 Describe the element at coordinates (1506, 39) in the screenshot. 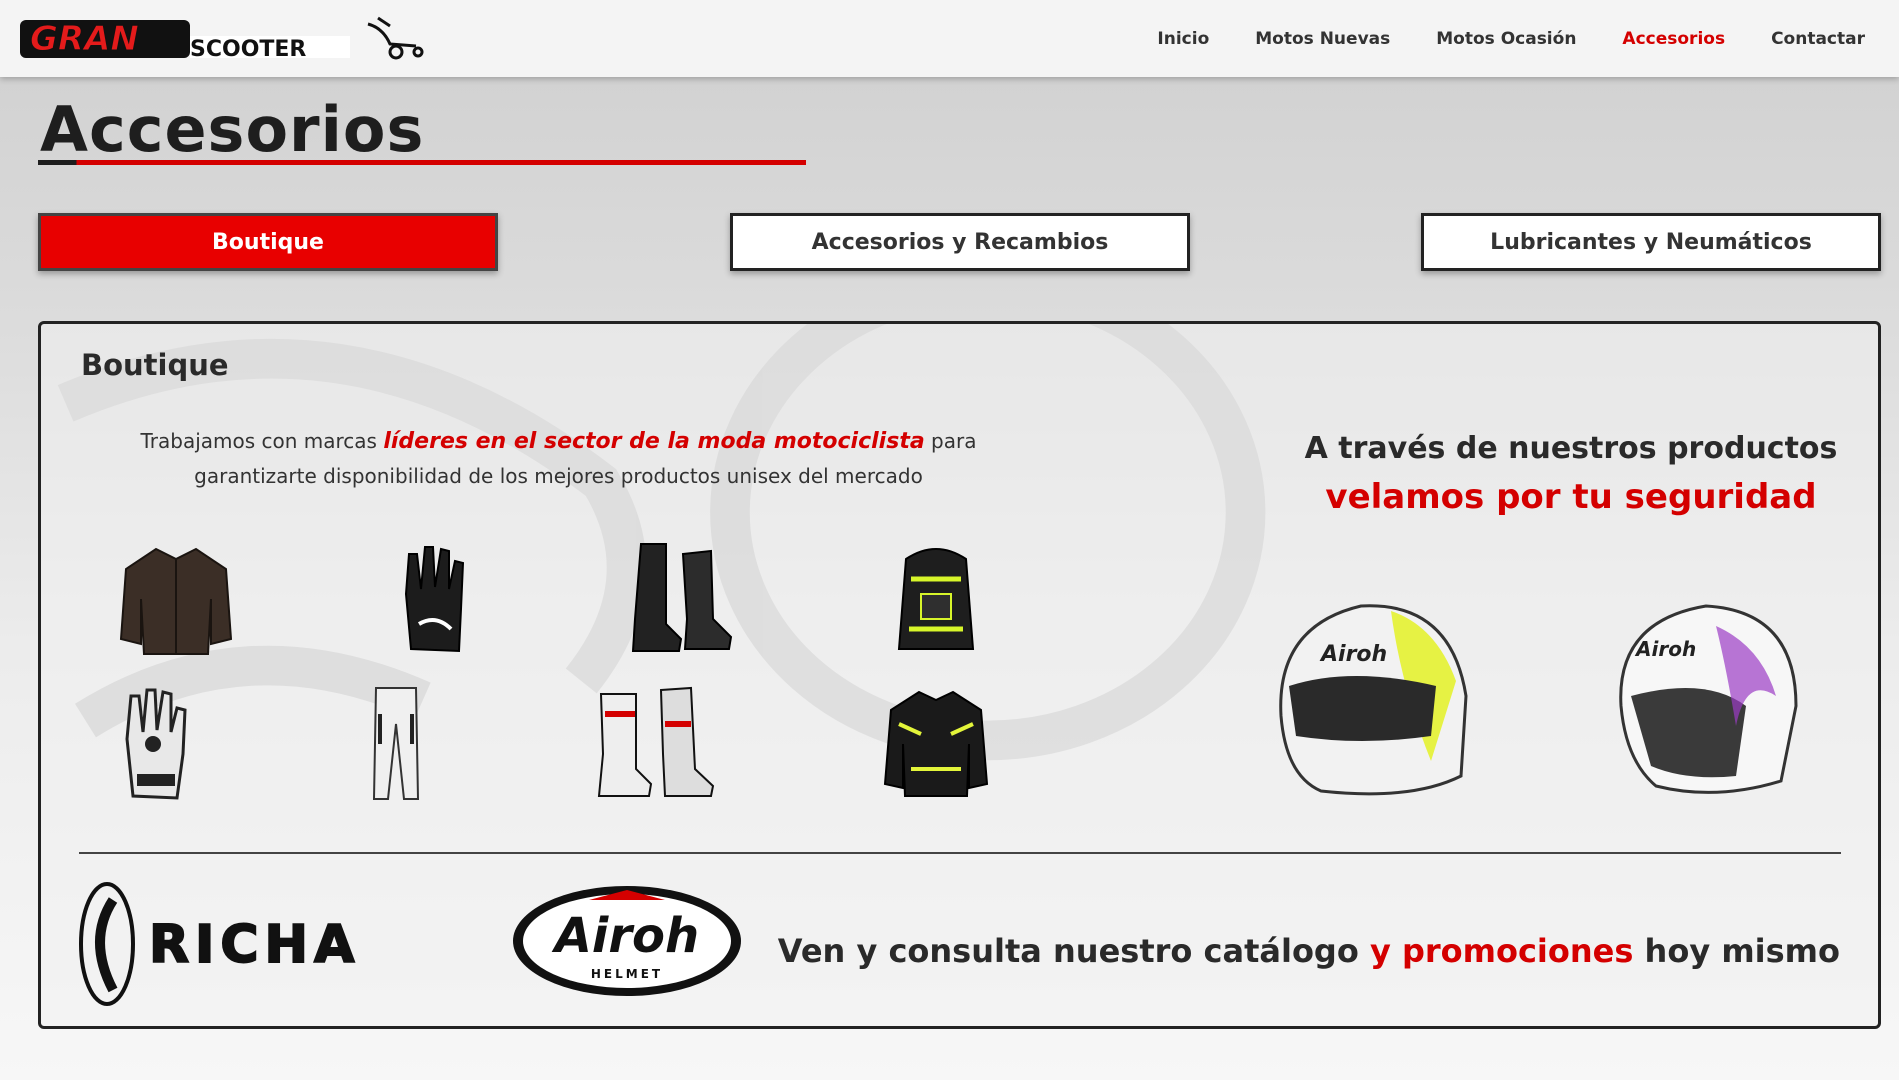

I see `nav-motos-ocasion: Motos Ocasión` at that location.